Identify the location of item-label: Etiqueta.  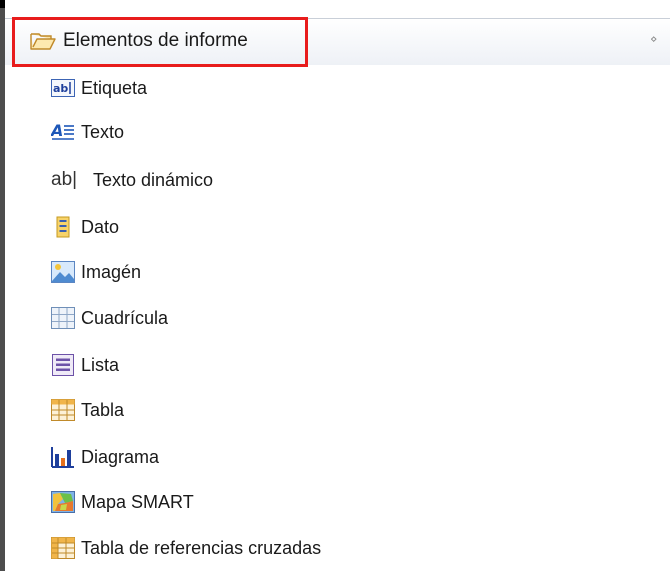
(114, 87).